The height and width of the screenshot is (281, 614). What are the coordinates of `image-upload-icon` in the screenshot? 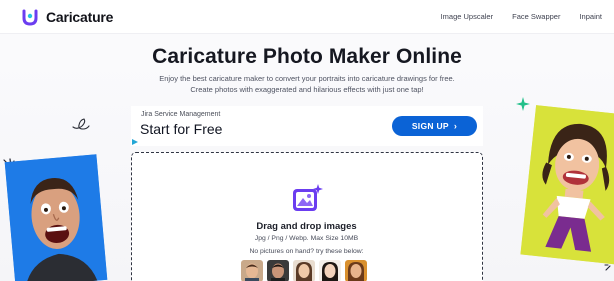 It's located at (308, 197).